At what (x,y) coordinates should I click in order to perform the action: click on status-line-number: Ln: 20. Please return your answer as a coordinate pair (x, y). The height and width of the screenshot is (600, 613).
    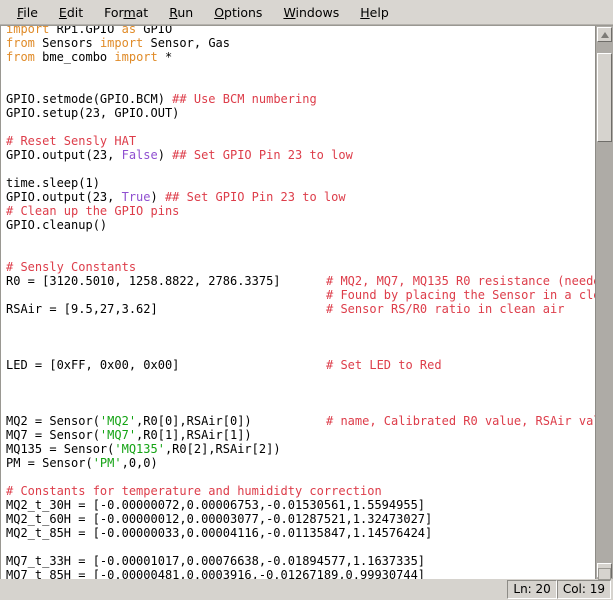
    Looking at the image, I should click on (532, 589).